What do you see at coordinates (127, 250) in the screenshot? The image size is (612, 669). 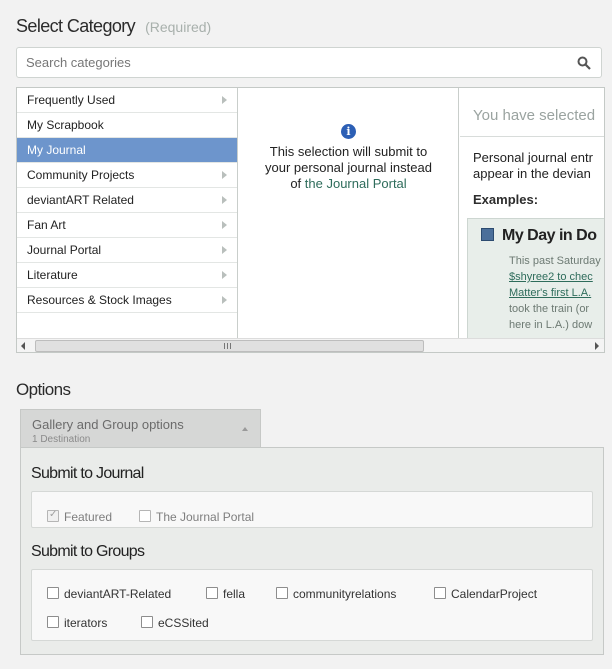 I see `category-item-journal-portal: Journal Portal` at bounding box center [127, 250].